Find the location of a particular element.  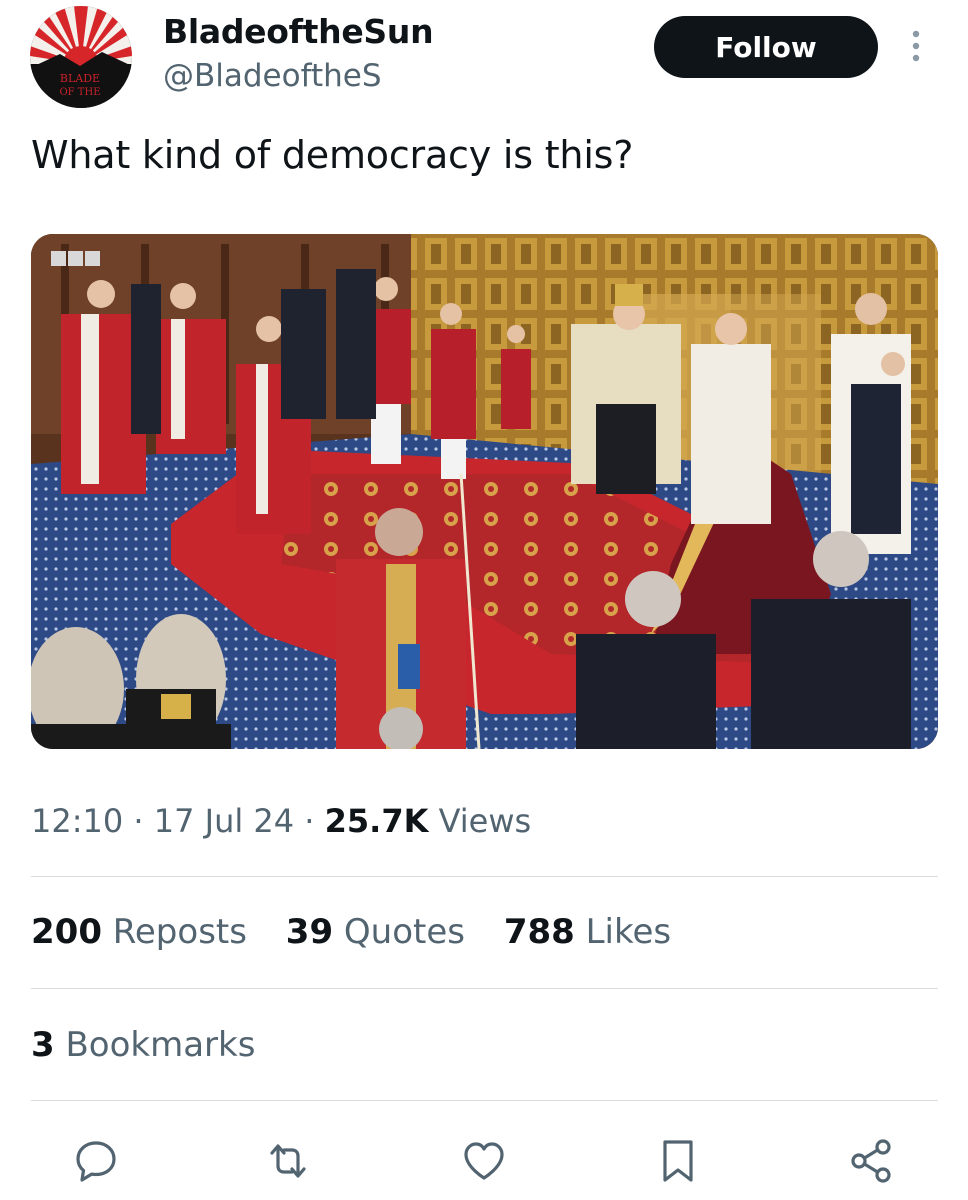

svg-text: OF THE is located at coordinates (79, 92).